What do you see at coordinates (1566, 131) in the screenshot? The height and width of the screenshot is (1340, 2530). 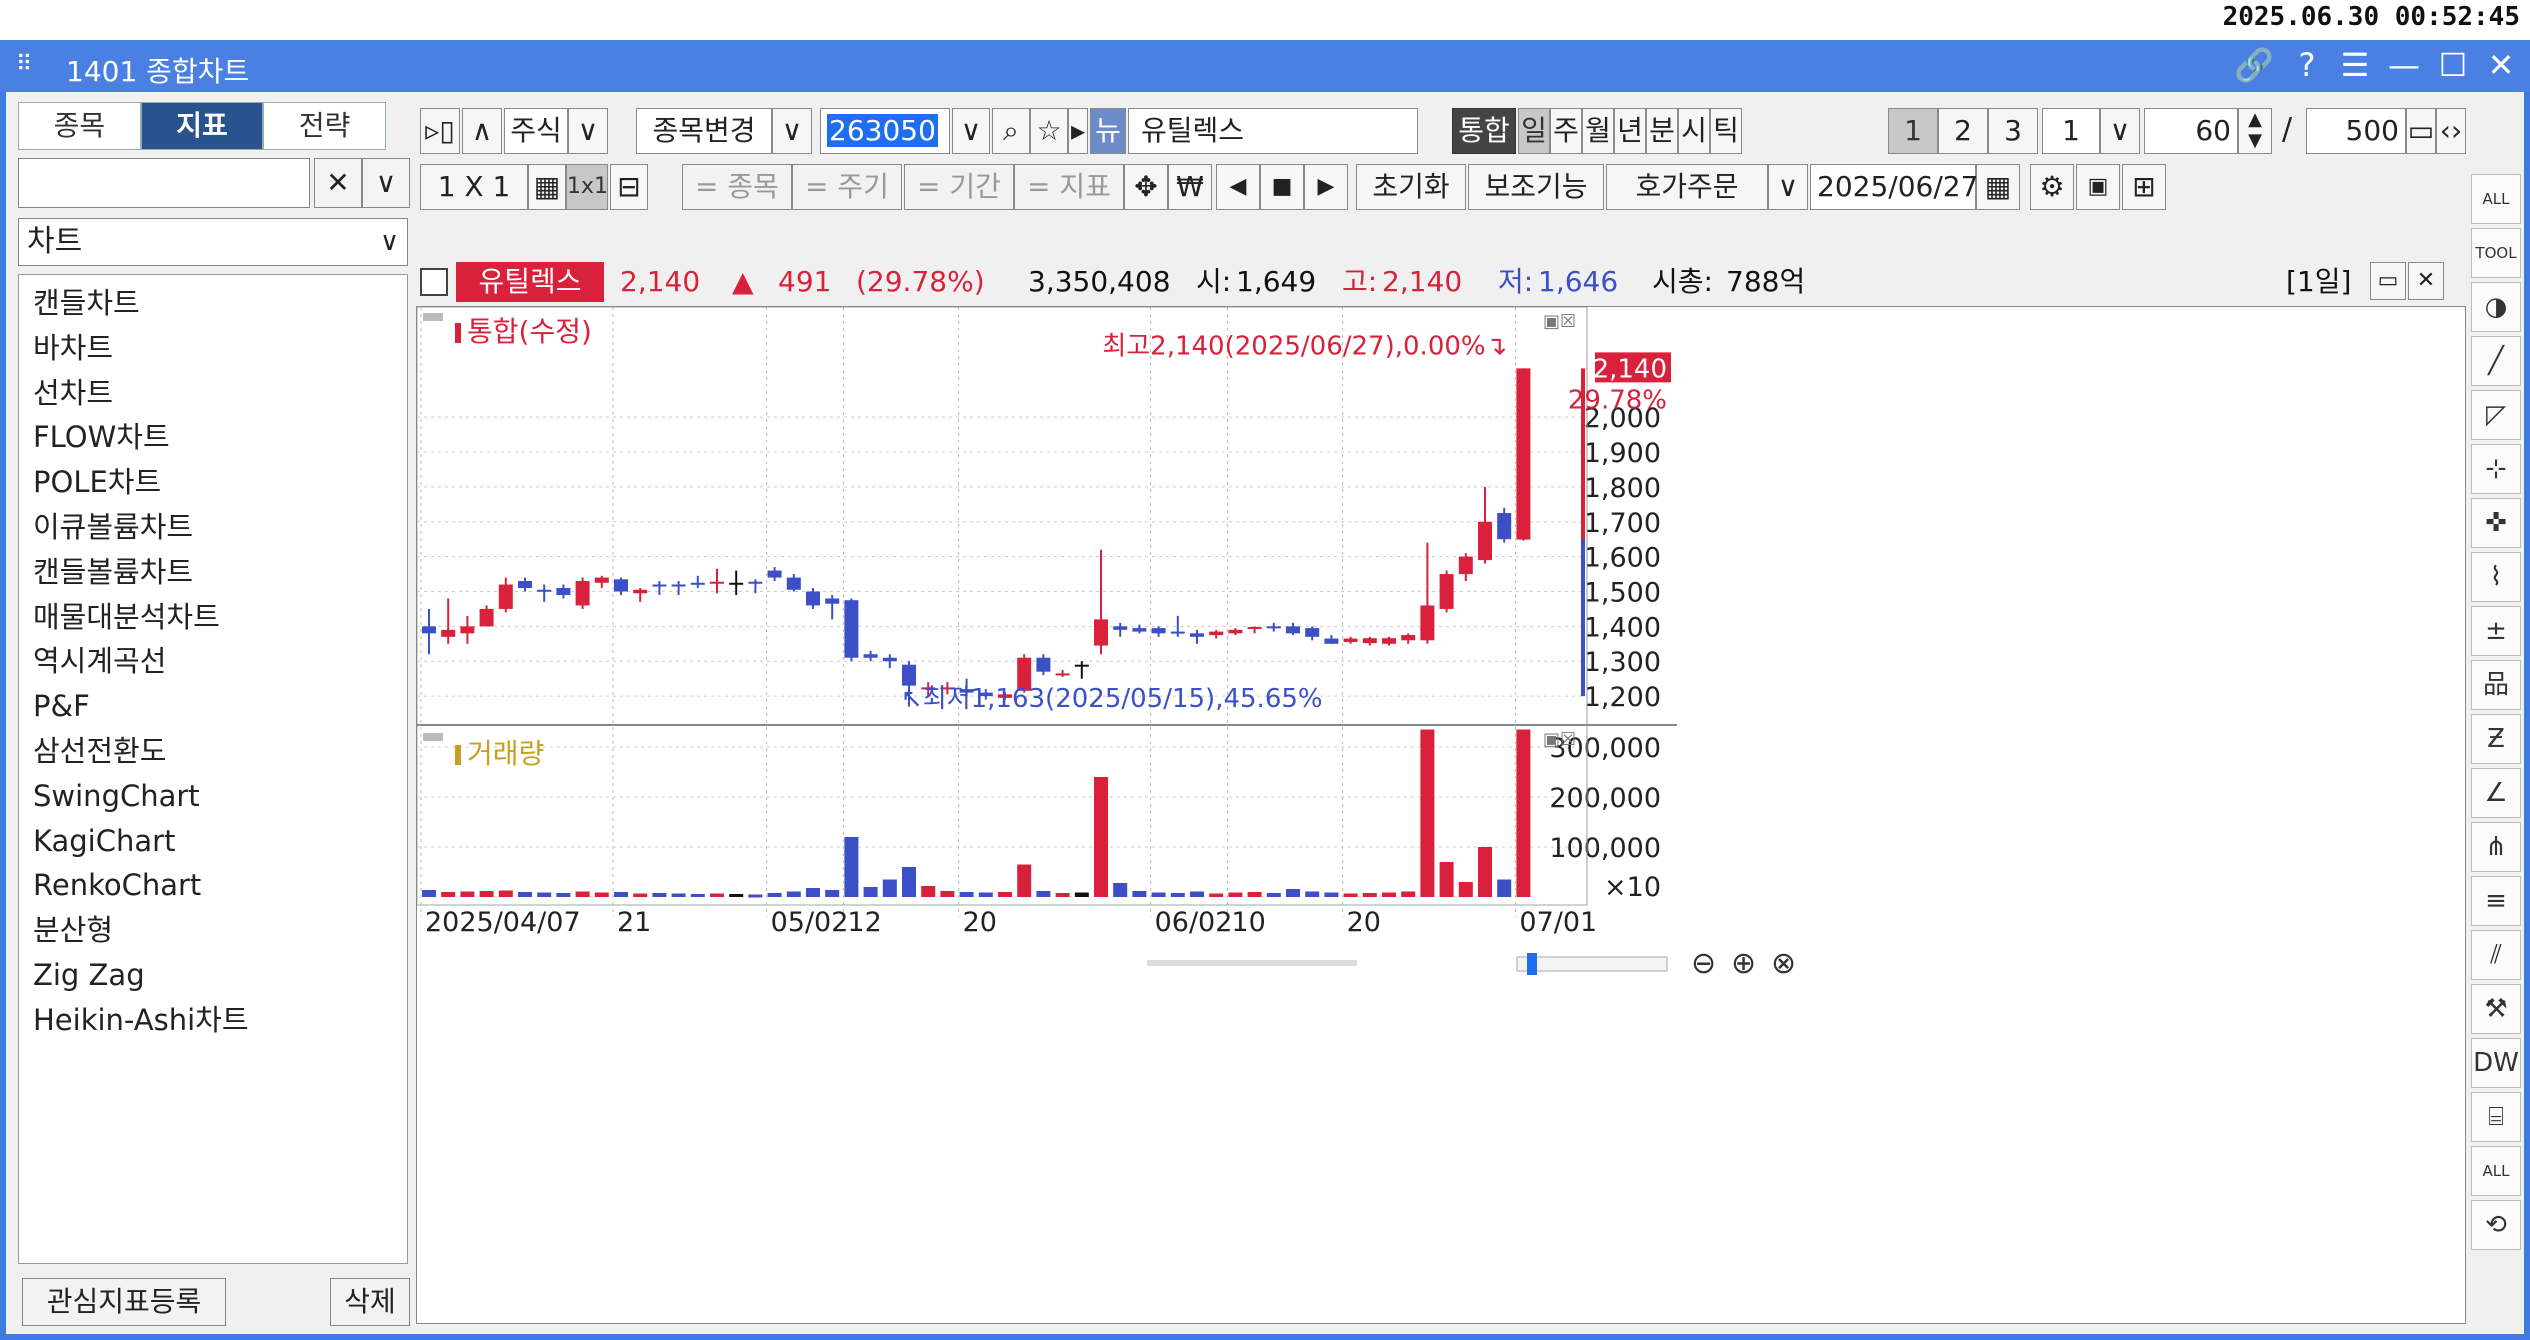 I see `period-tab: 주` at bounding box center [1566, 131].